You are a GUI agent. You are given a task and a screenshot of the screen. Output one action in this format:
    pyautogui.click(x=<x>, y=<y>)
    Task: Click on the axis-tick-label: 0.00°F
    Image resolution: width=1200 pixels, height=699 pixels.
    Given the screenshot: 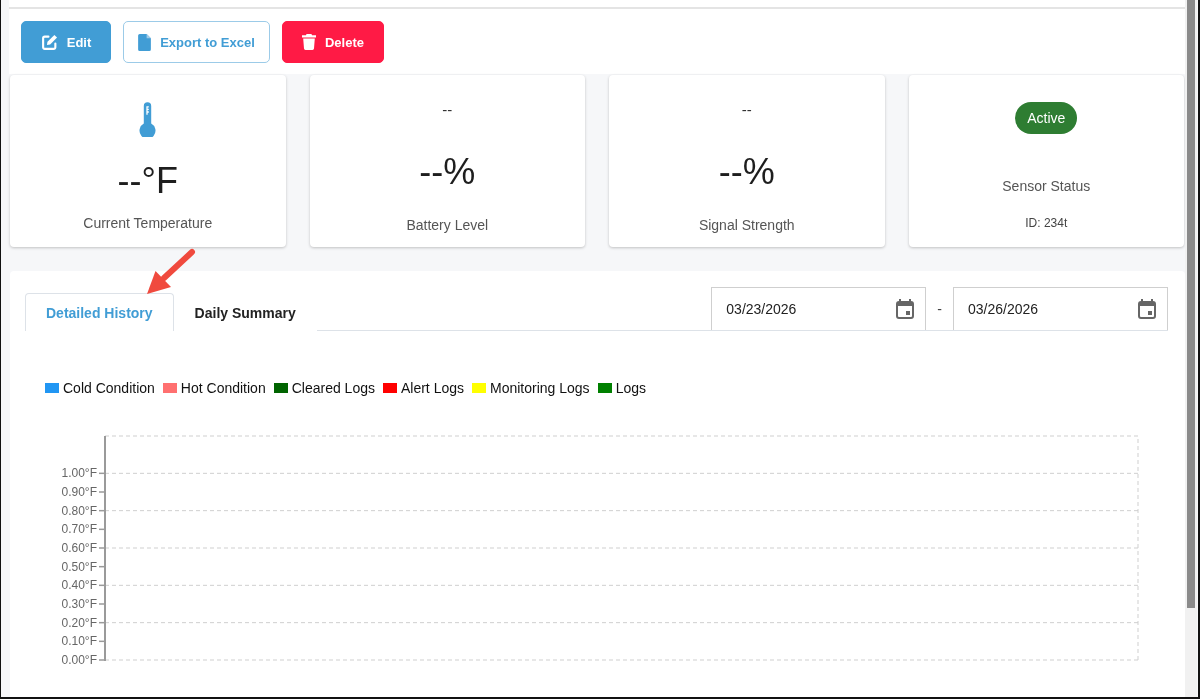 What is the action you would take?
    pyautogui.click(x=79, y=660)
    